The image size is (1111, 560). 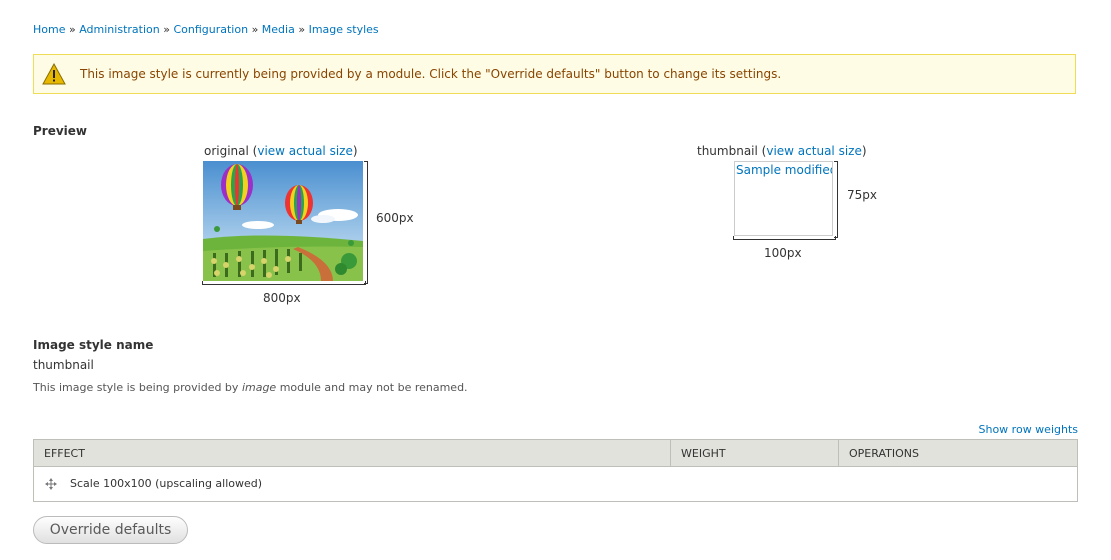 What do you see at coordinates (54, 74) in the screenshot?
I see `warning-icon` at bounding box center [54, 74].